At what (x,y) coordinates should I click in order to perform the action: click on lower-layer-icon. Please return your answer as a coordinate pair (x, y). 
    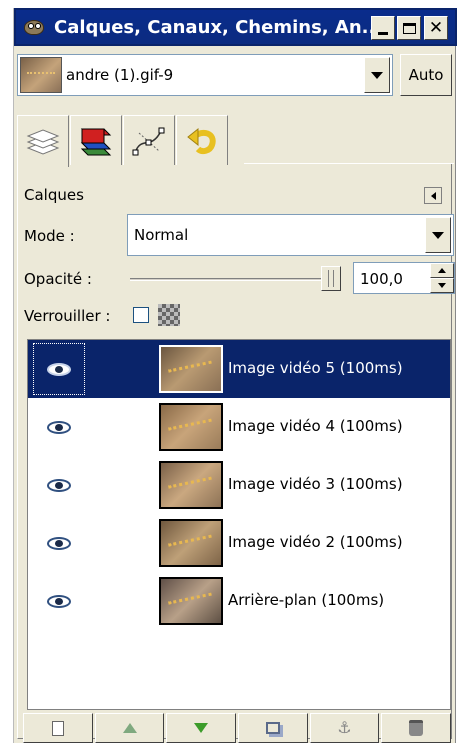
    Looking at the image, I should click on (201, 728).